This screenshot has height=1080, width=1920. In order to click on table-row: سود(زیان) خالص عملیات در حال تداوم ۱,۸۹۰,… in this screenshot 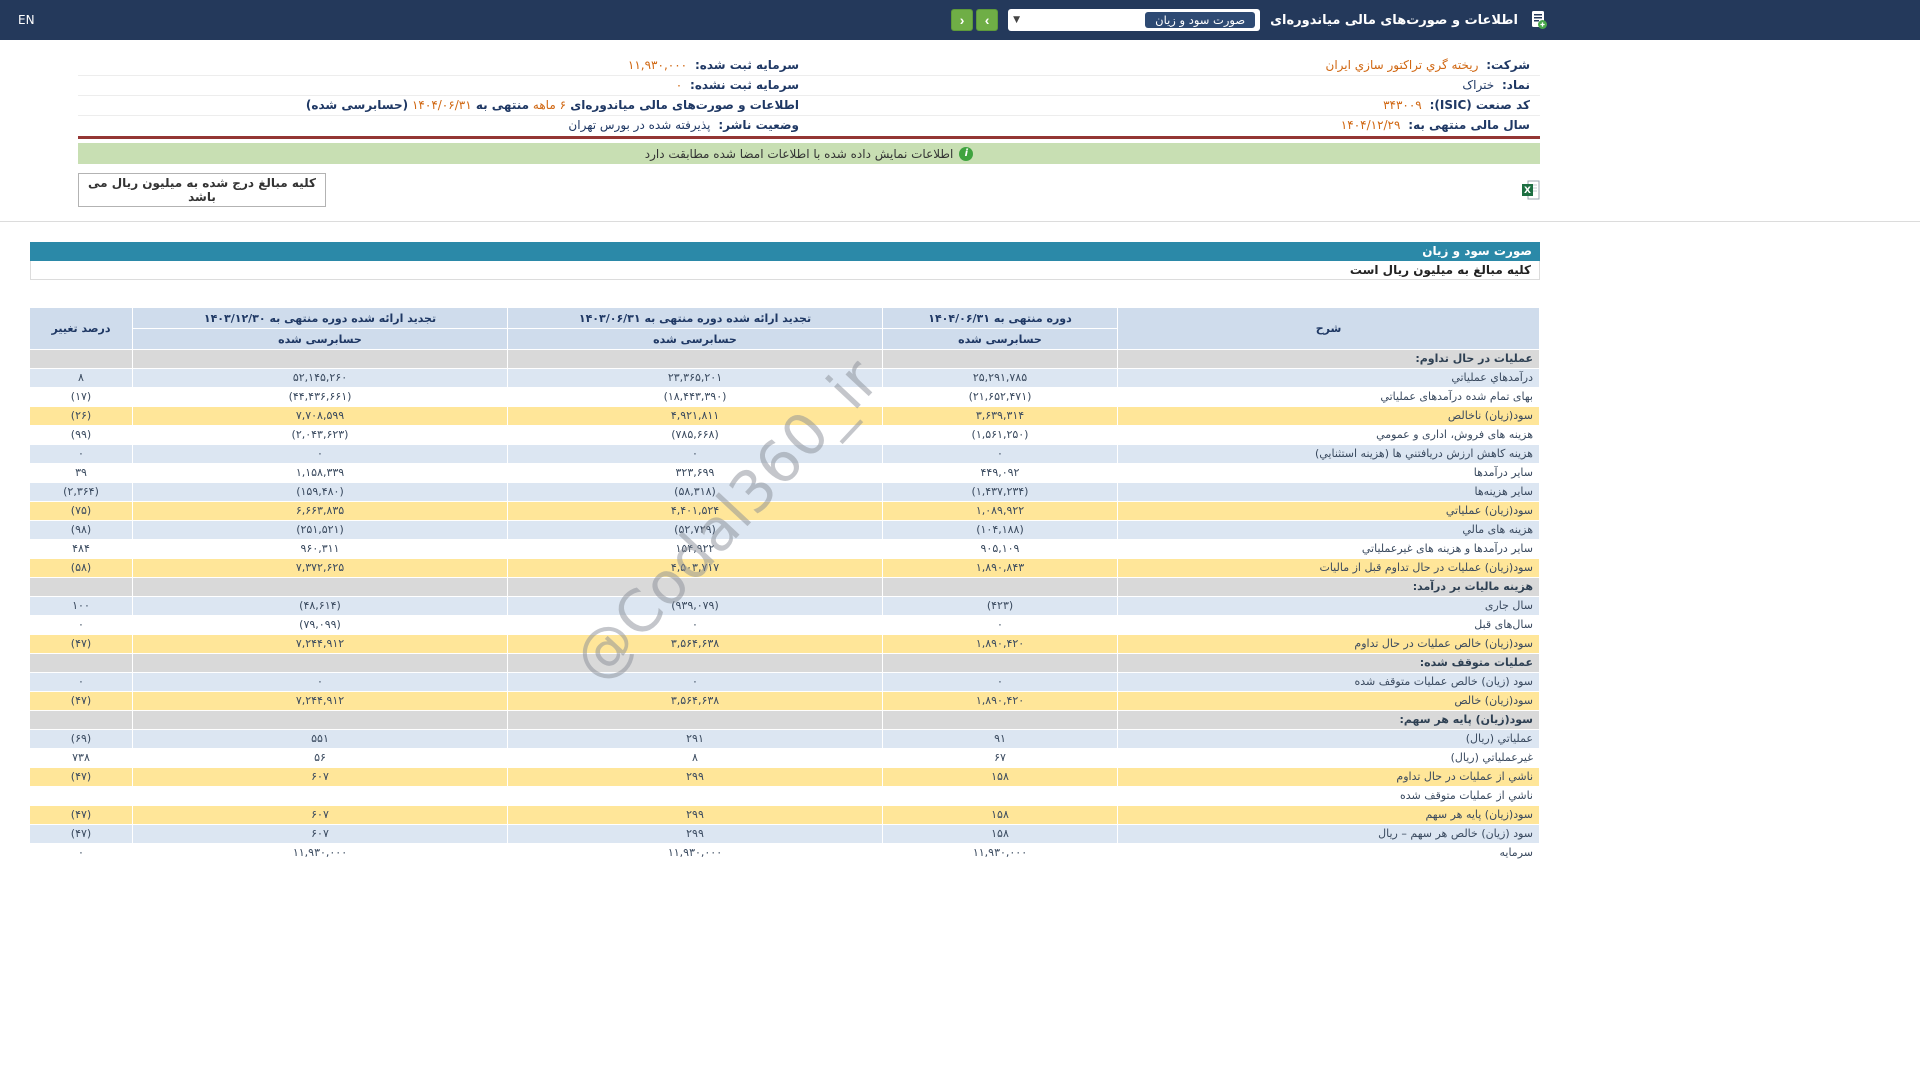, I will do `click(784, 644)`.